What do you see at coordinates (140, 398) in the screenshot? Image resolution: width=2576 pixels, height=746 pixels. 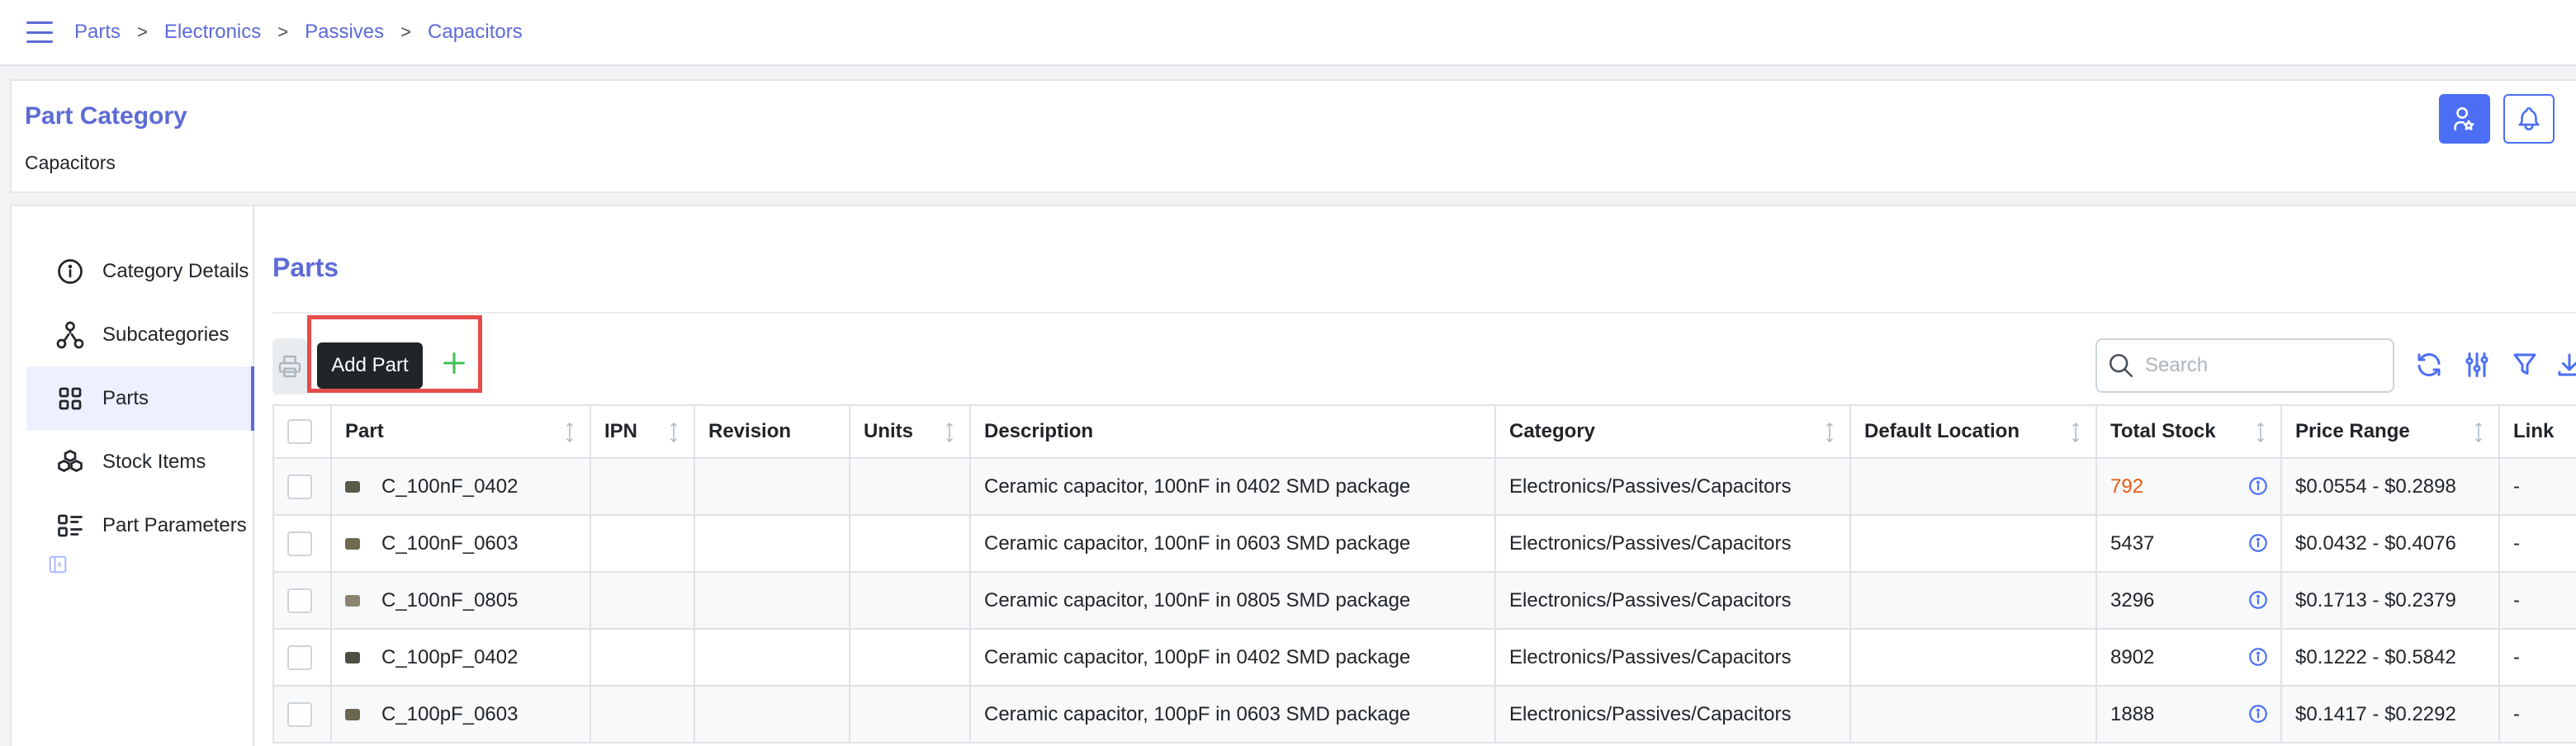 I see `sidebar-item-parts: Parts` at bounding box center [140, 398].